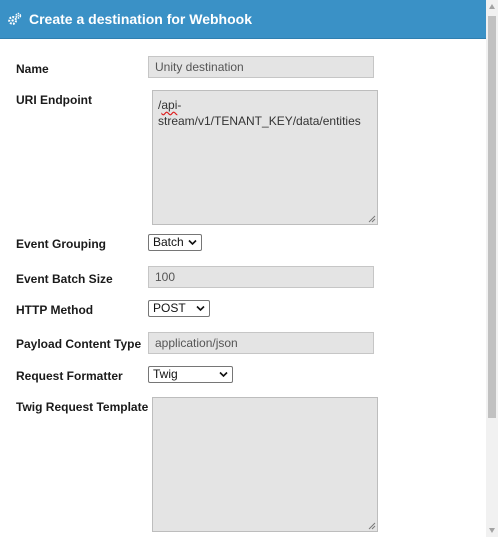 Image resolution: width=498 pixels, height=537 pixels. Describe the element at coordinates (64, 279) in the screenshot. I see `event-batch-size-label: Event Batch Size` at that location.